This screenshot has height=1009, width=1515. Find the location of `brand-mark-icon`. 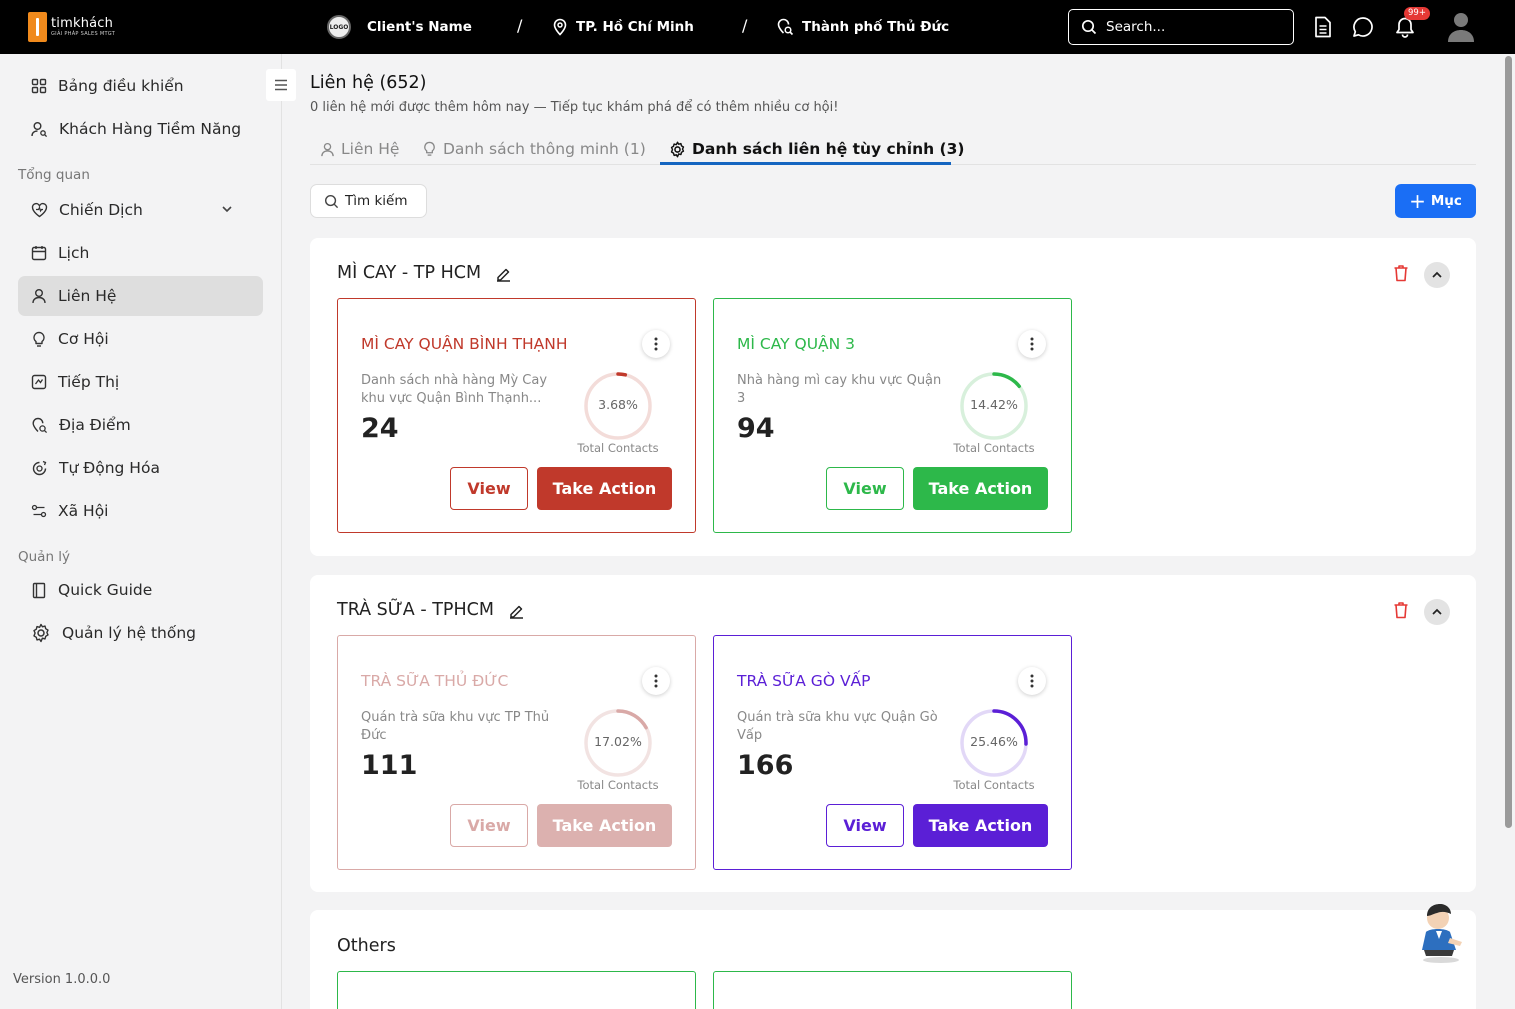

brand-mark-icon is located at coordinates (37, 27).